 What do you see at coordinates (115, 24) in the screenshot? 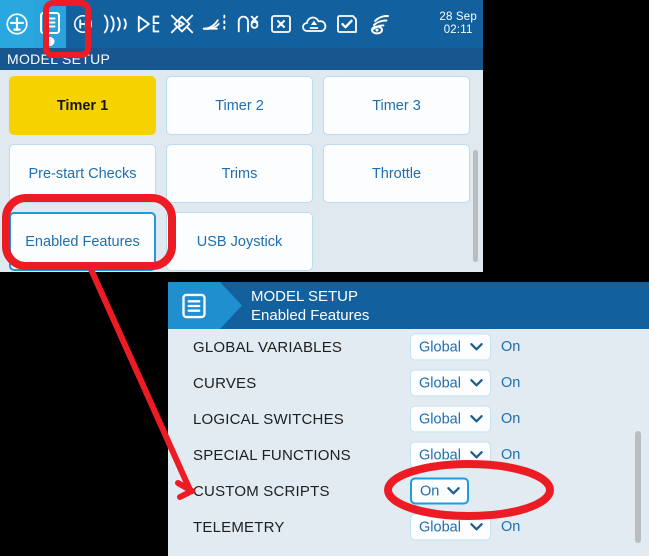
I see `flight-modes-icon` at bounding box center [115, 24].